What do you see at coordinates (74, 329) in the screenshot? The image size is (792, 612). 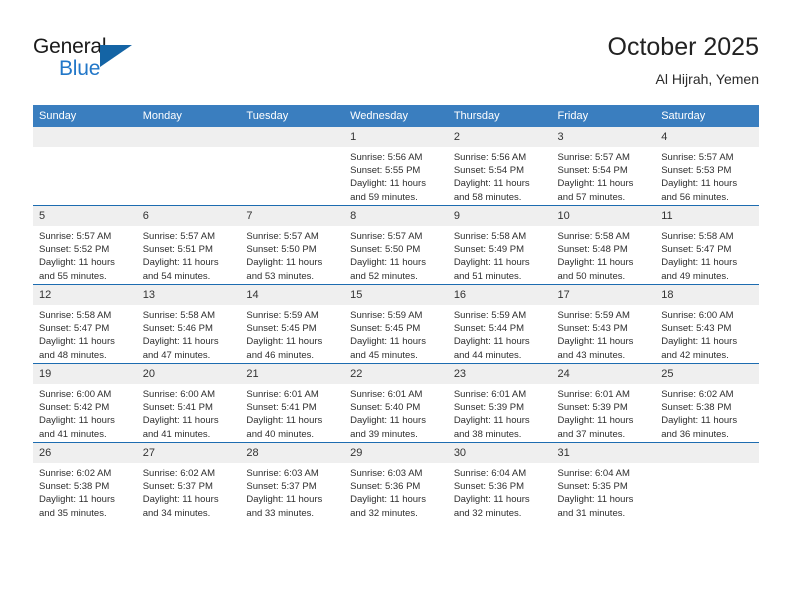 I see `sunset-text: Sunset: 5:47 PM` at bounding box center [74, 329].